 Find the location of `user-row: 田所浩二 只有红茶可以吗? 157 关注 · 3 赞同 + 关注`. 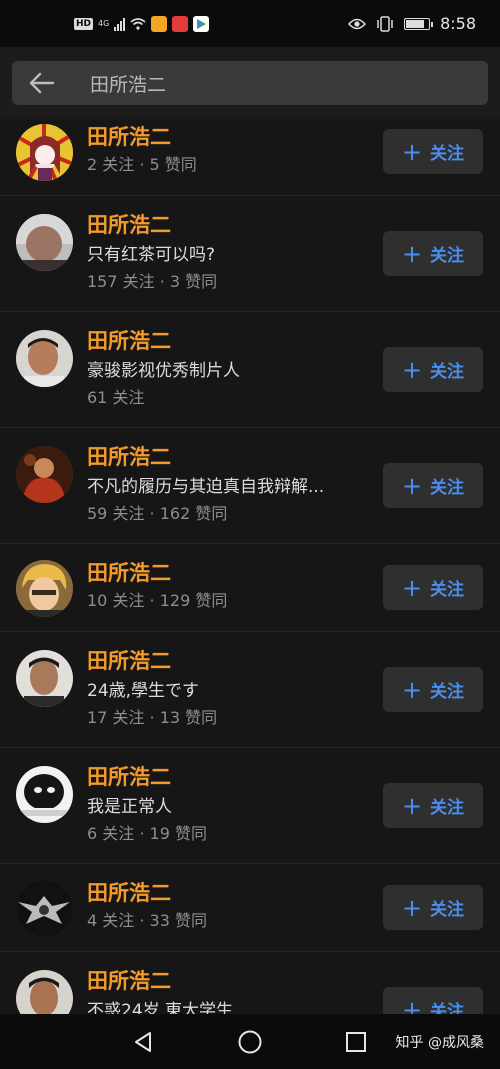

user-row: 田所浩二 只有红茶可以吗? 157 关注 · 3 赞同 + 关注 is located at coordinates (250, 254).